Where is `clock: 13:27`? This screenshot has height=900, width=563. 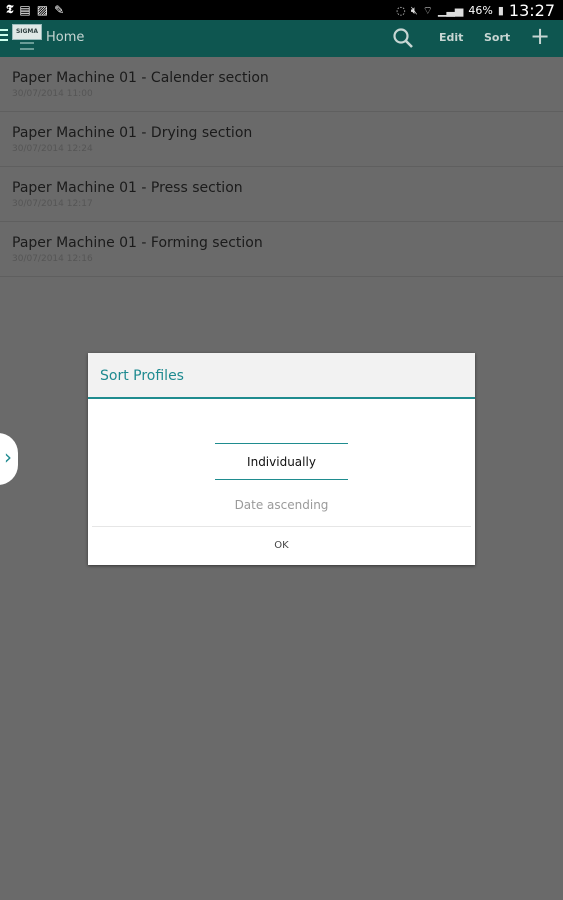
clock: 13:27 is located at coordinates (531, 10).